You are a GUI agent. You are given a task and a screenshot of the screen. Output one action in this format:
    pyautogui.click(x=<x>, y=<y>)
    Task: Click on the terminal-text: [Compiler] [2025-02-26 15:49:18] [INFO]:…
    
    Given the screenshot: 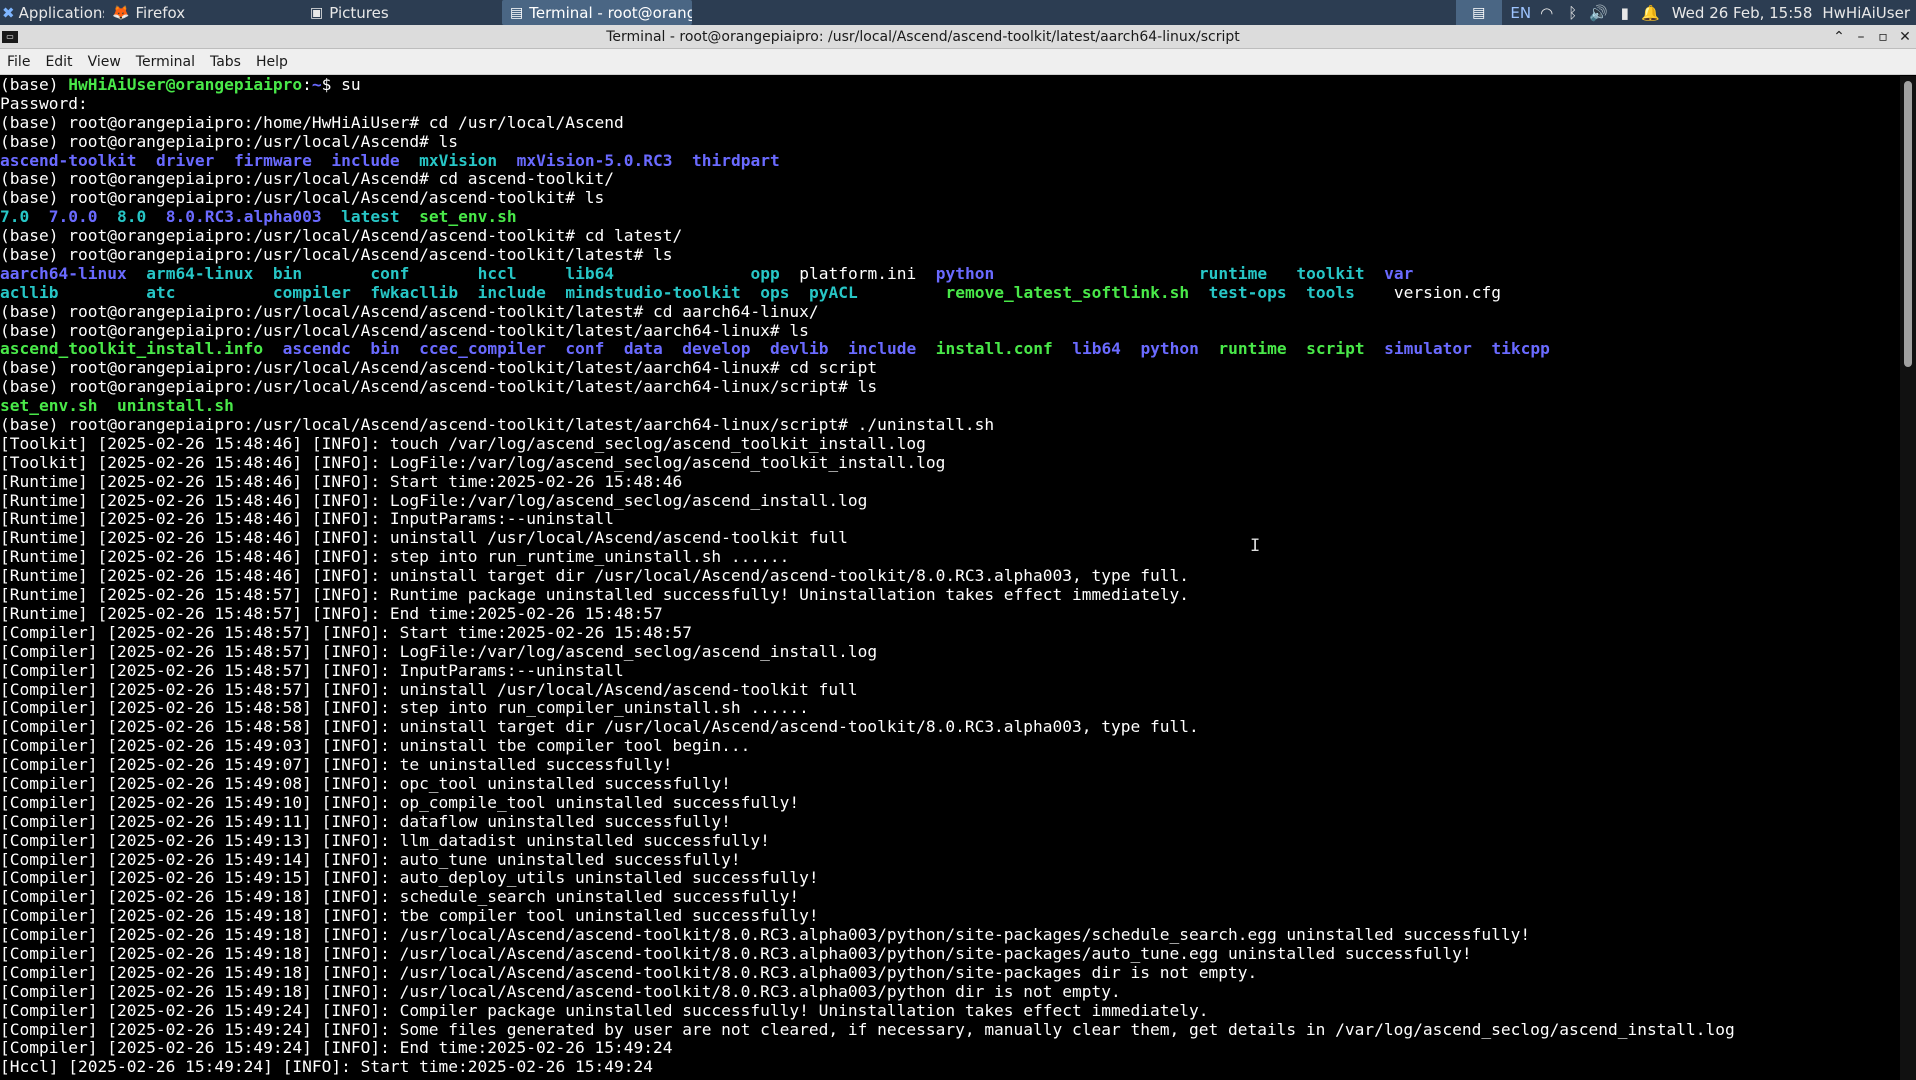 What is the action you would take?
    pyautogui.click(x=400, y=897)
    